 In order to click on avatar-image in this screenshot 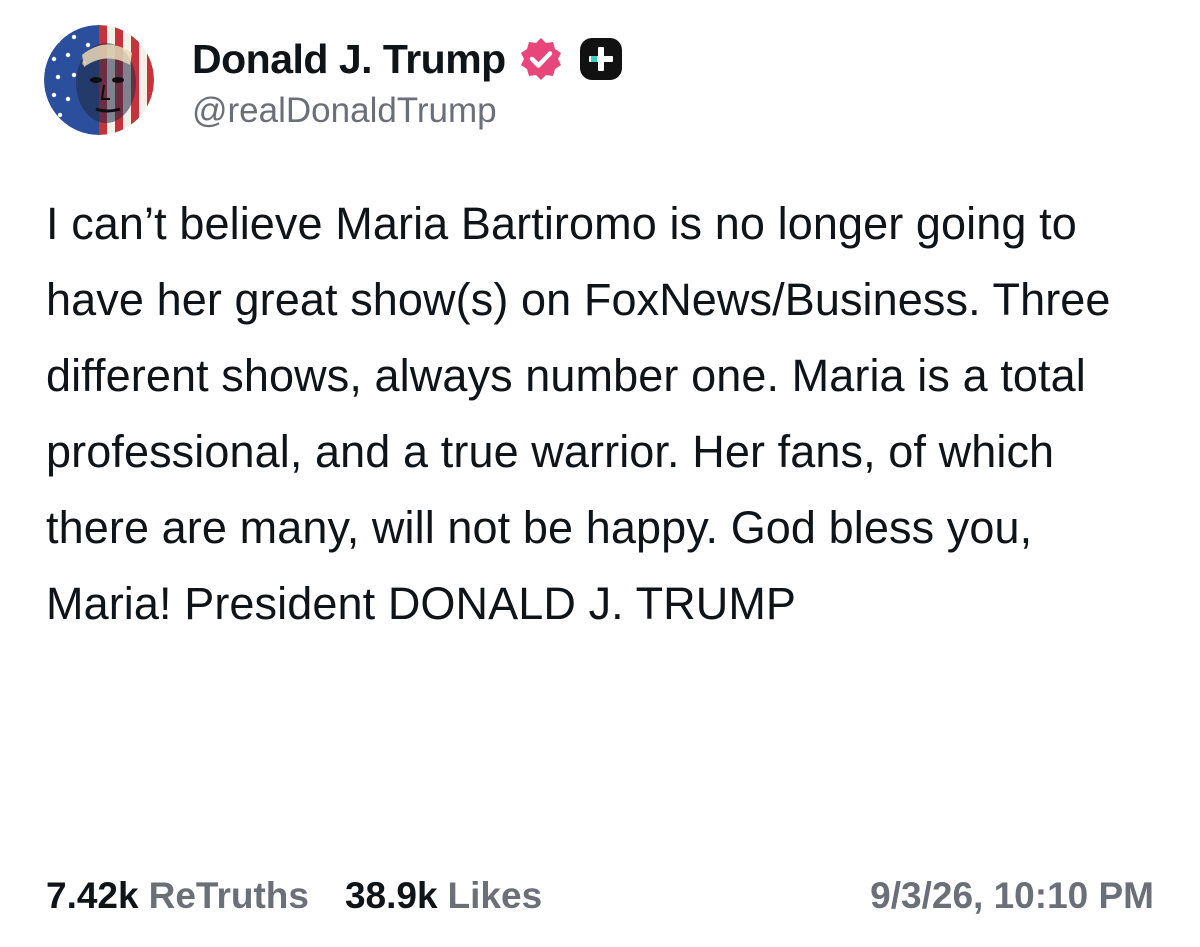, I will do `click(99, 80)`.